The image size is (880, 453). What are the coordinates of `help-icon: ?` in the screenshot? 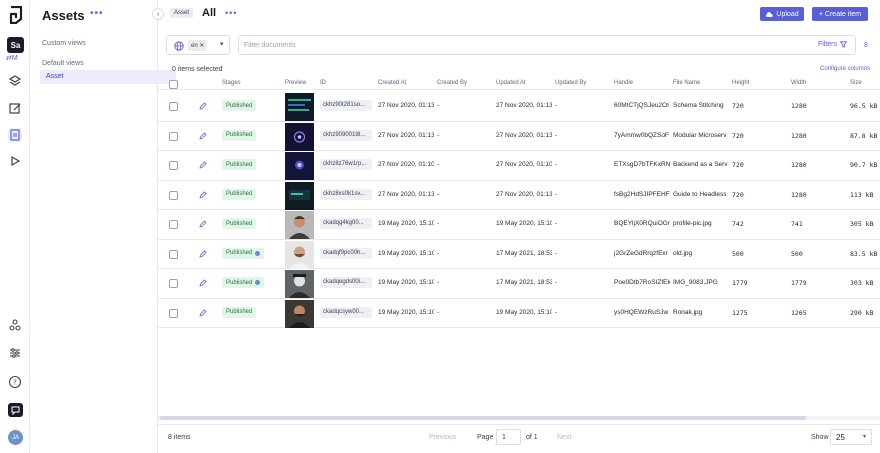 It's located at (15, 382).